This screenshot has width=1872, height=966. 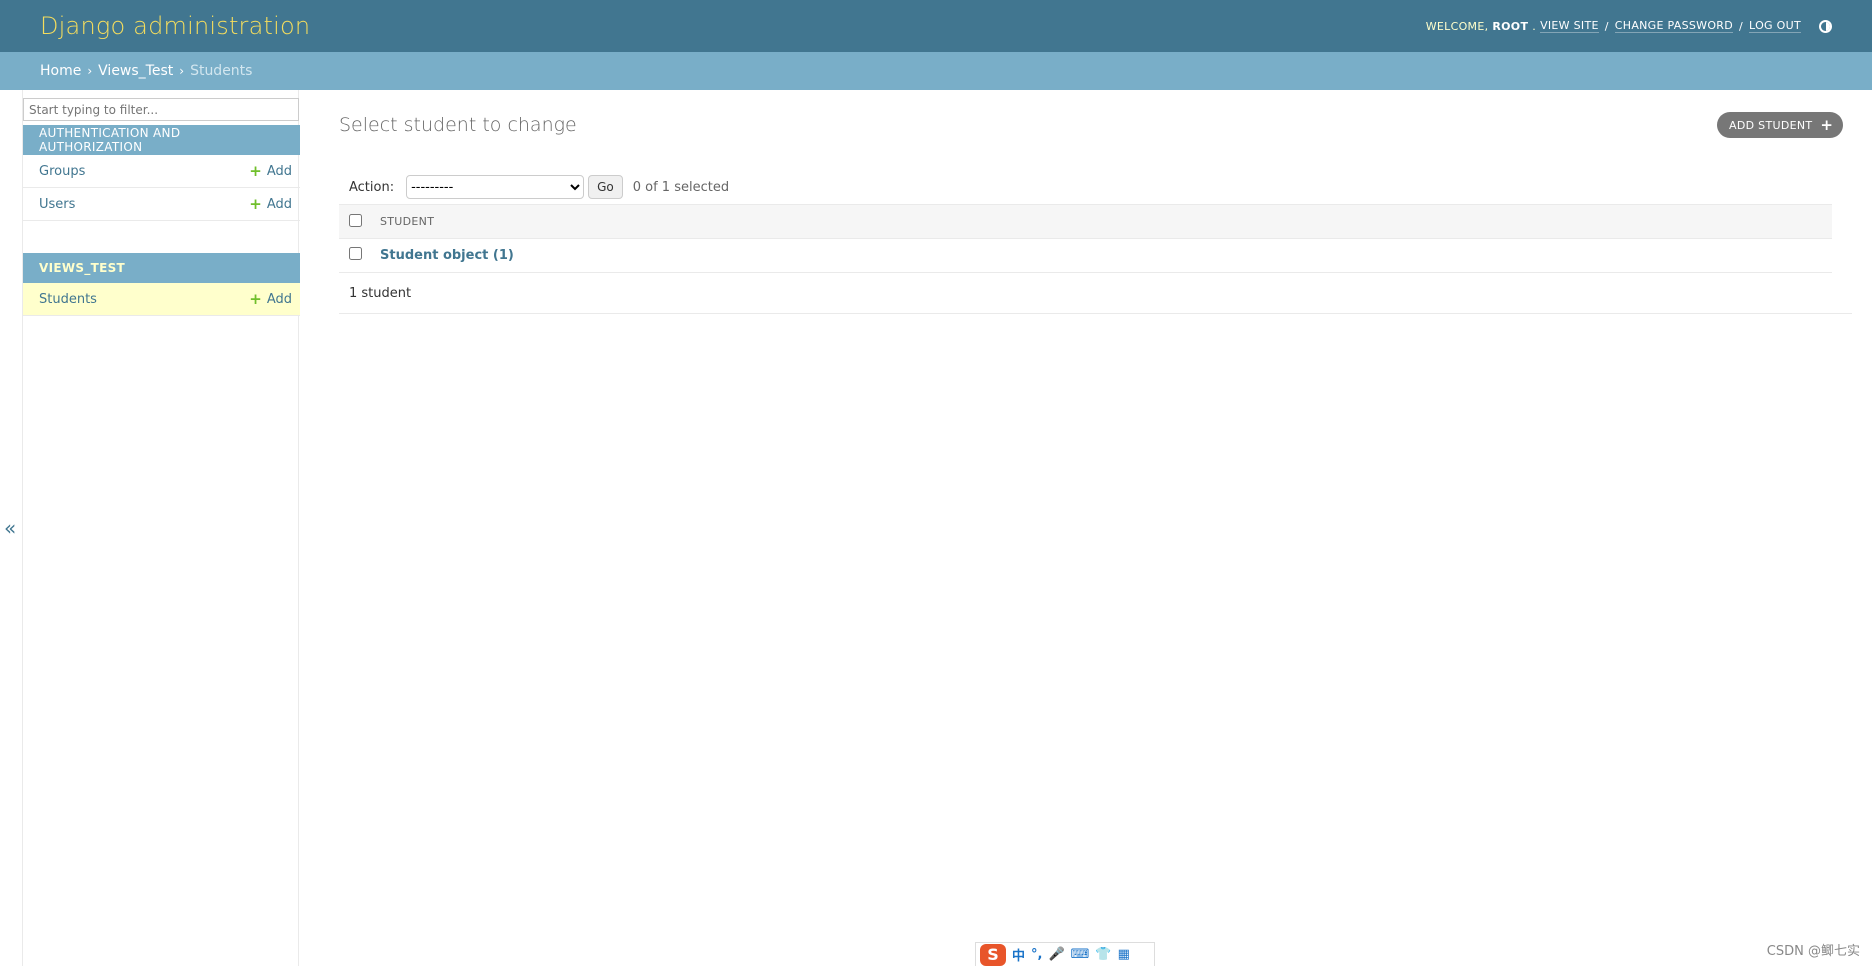 What do you see at coordinates (161, 299) in the screenshot?
I see `sidebar-item-students: Students + Add` at bounding box center [161, 299].